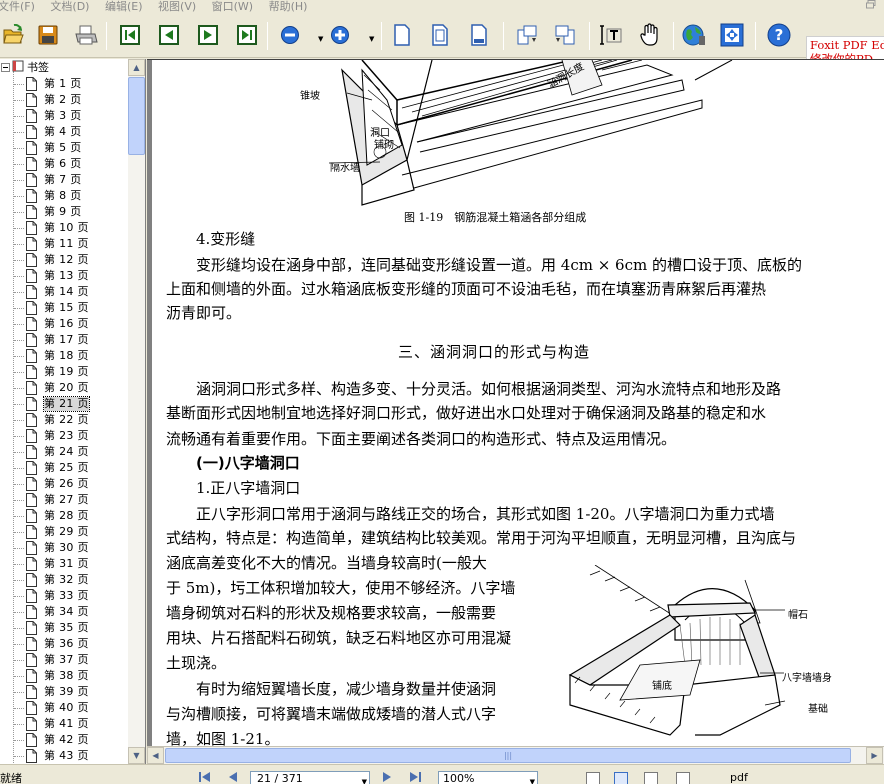 The width and height of the screenshot is (884, 784). I want to click on bookmark-item: 第 7 页, so click(64, 180).